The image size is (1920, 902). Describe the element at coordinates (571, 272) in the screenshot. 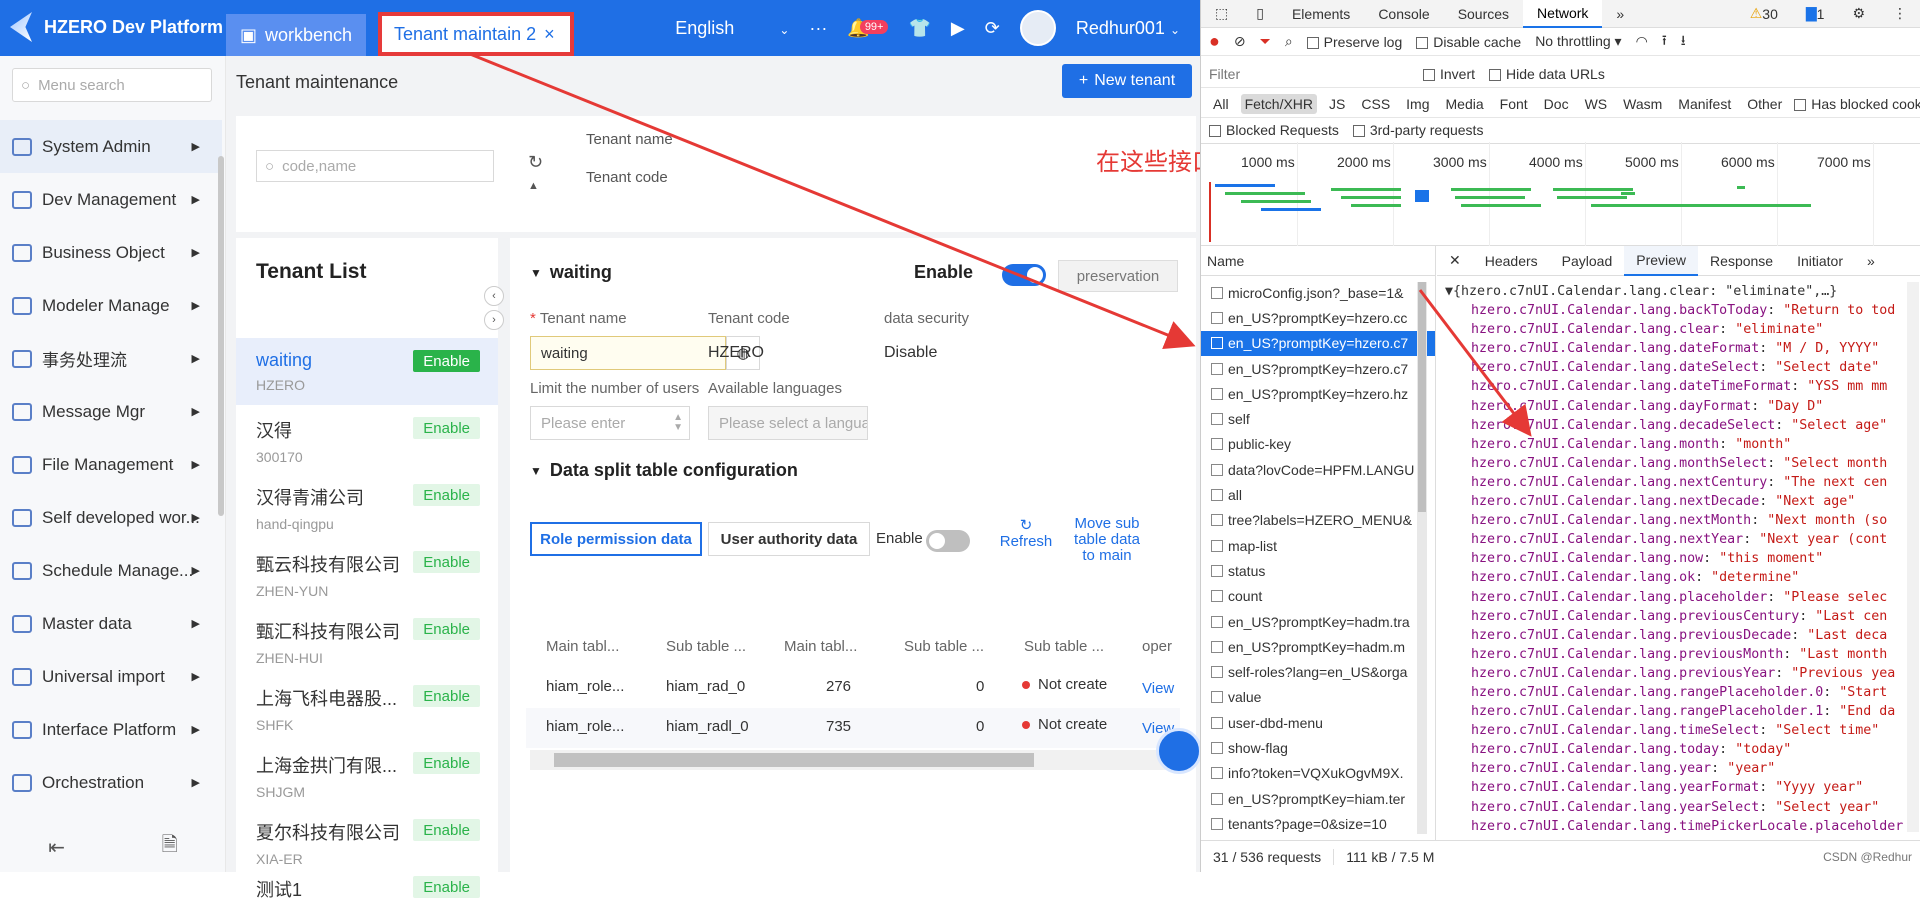

I see `section-header-waiting: ▼ waiting` at that location.